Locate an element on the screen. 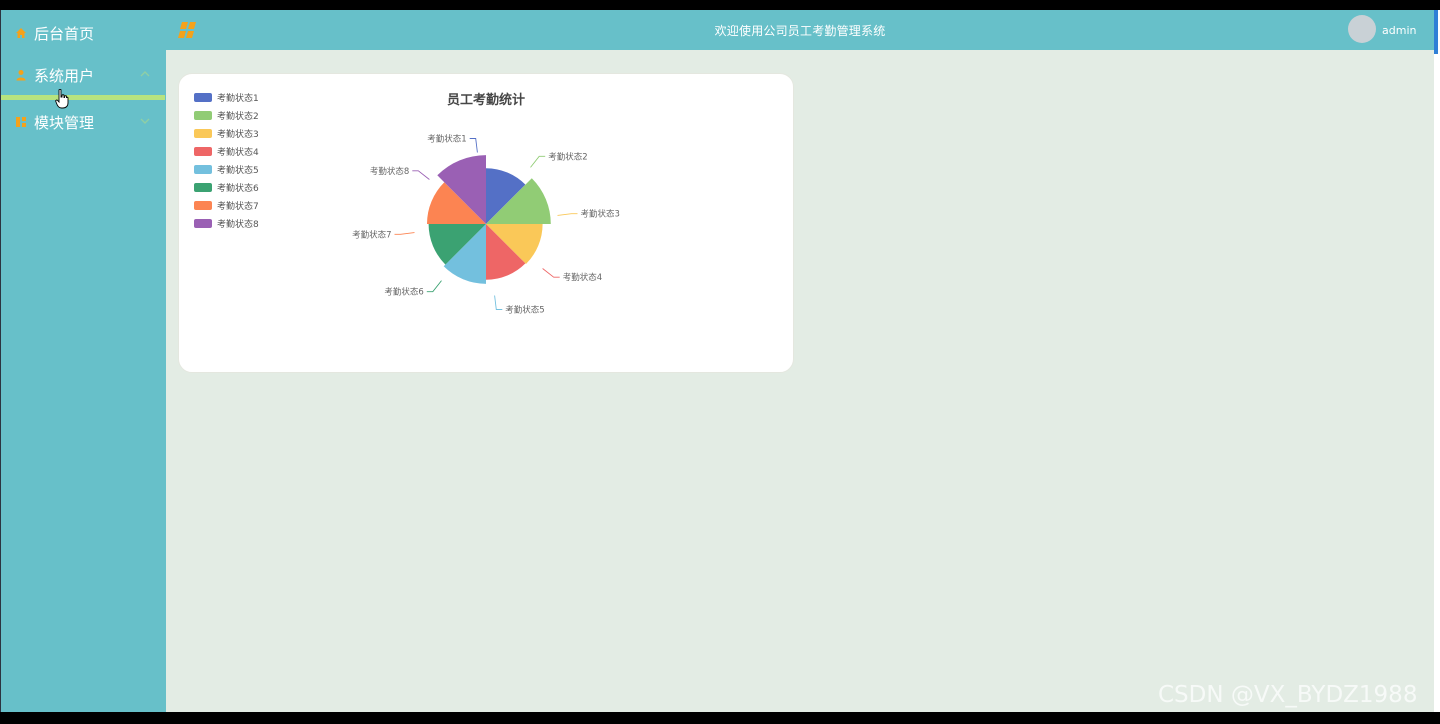  legend-label: 考勤状态6 is located at coordinates (238, 188).